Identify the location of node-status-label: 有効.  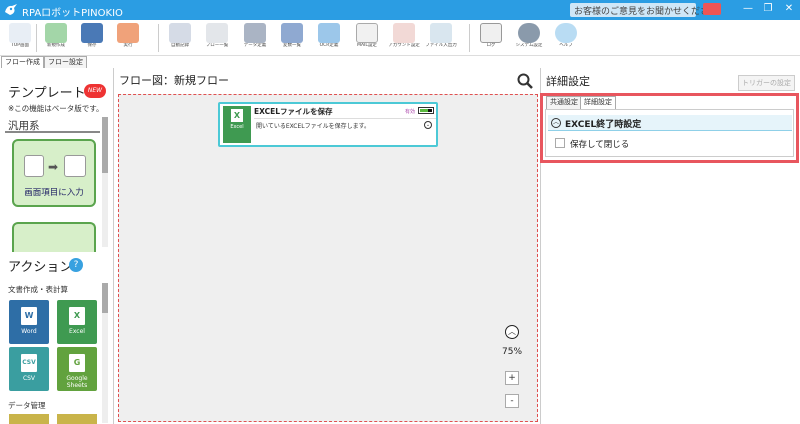
(410, 112).